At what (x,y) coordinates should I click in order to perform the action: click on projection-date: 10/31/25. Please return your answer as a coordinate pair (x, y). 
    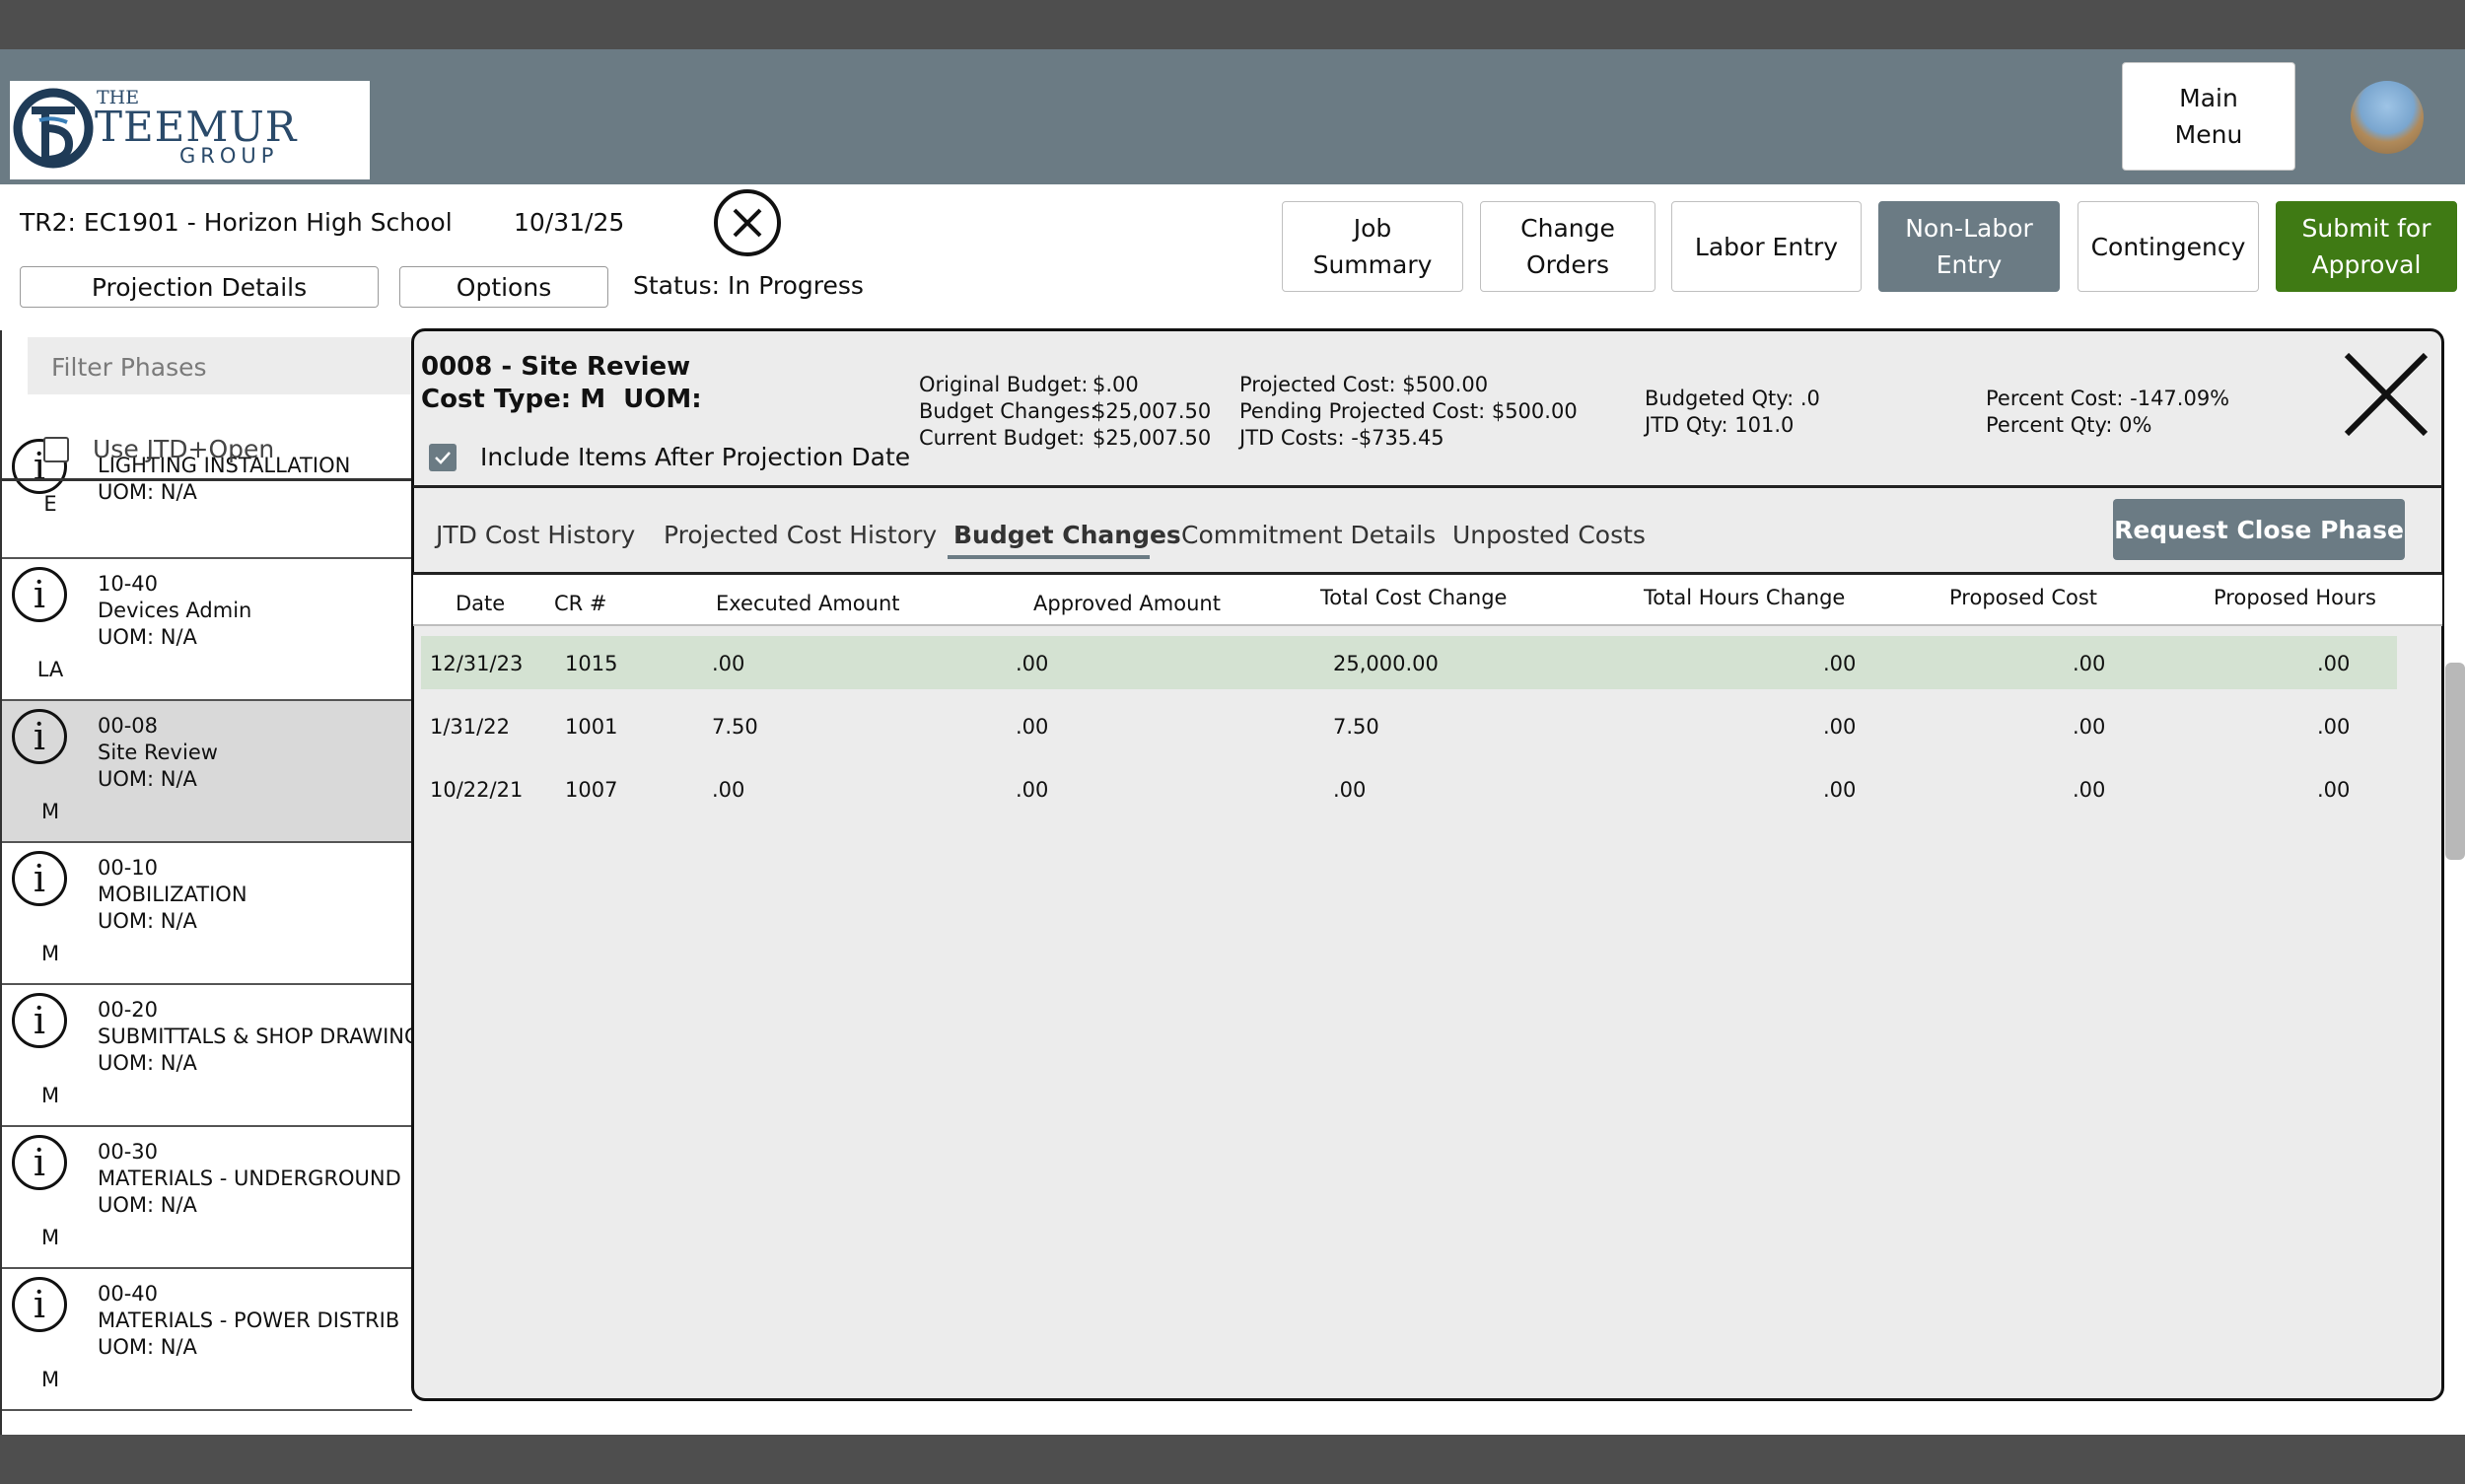
    Looking at the image, I should click on (569, 222).